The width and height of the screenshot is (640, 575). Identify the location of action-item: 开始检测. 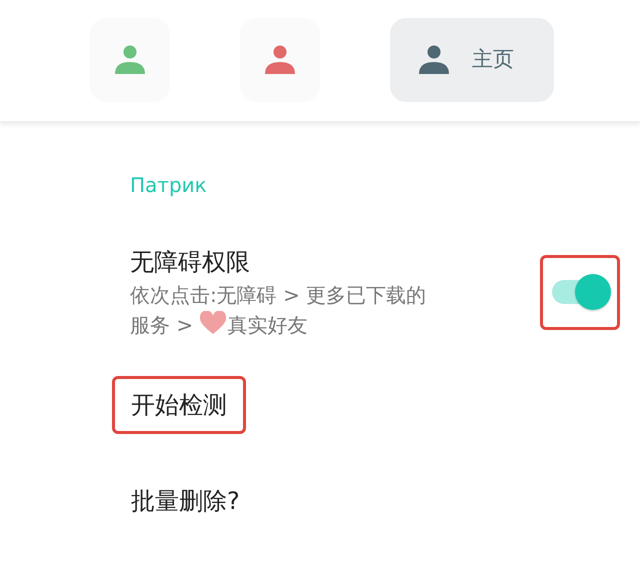
(179, 405).